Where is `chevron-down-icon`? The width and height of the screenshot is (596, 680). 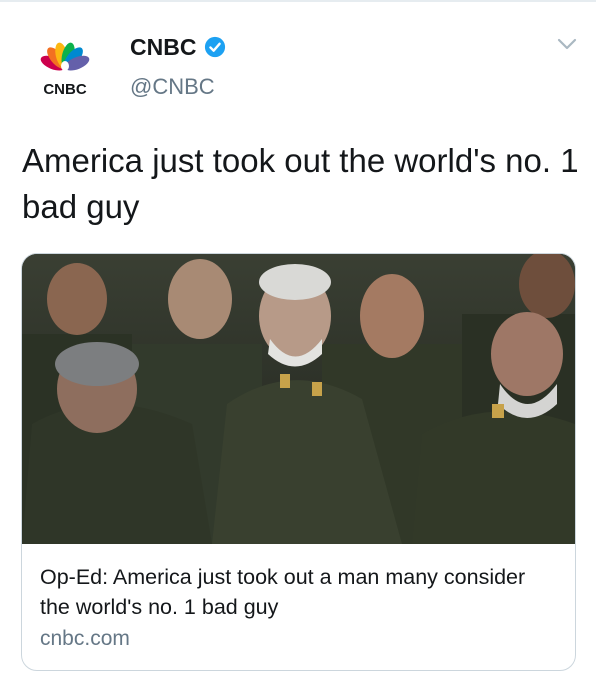 chevron-down-icon is located at coordinates (567, 44).